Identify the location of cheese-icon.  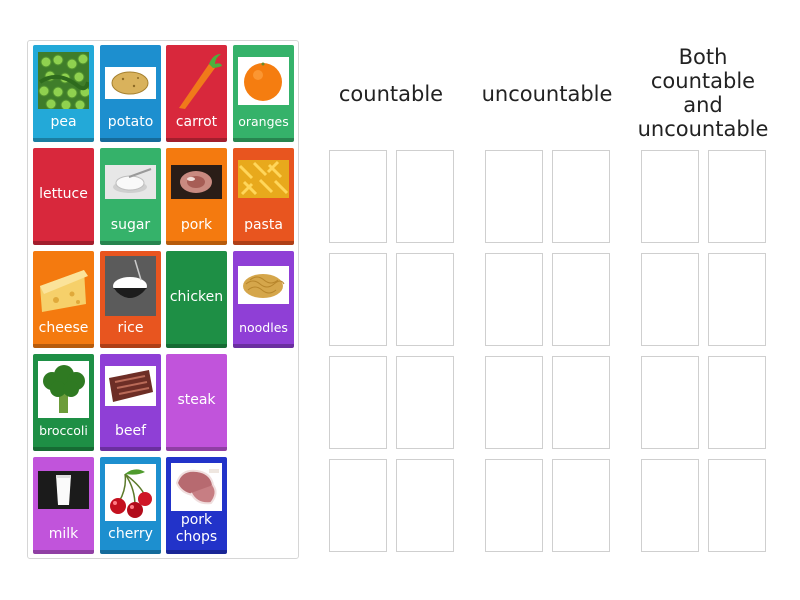
(63, 286).